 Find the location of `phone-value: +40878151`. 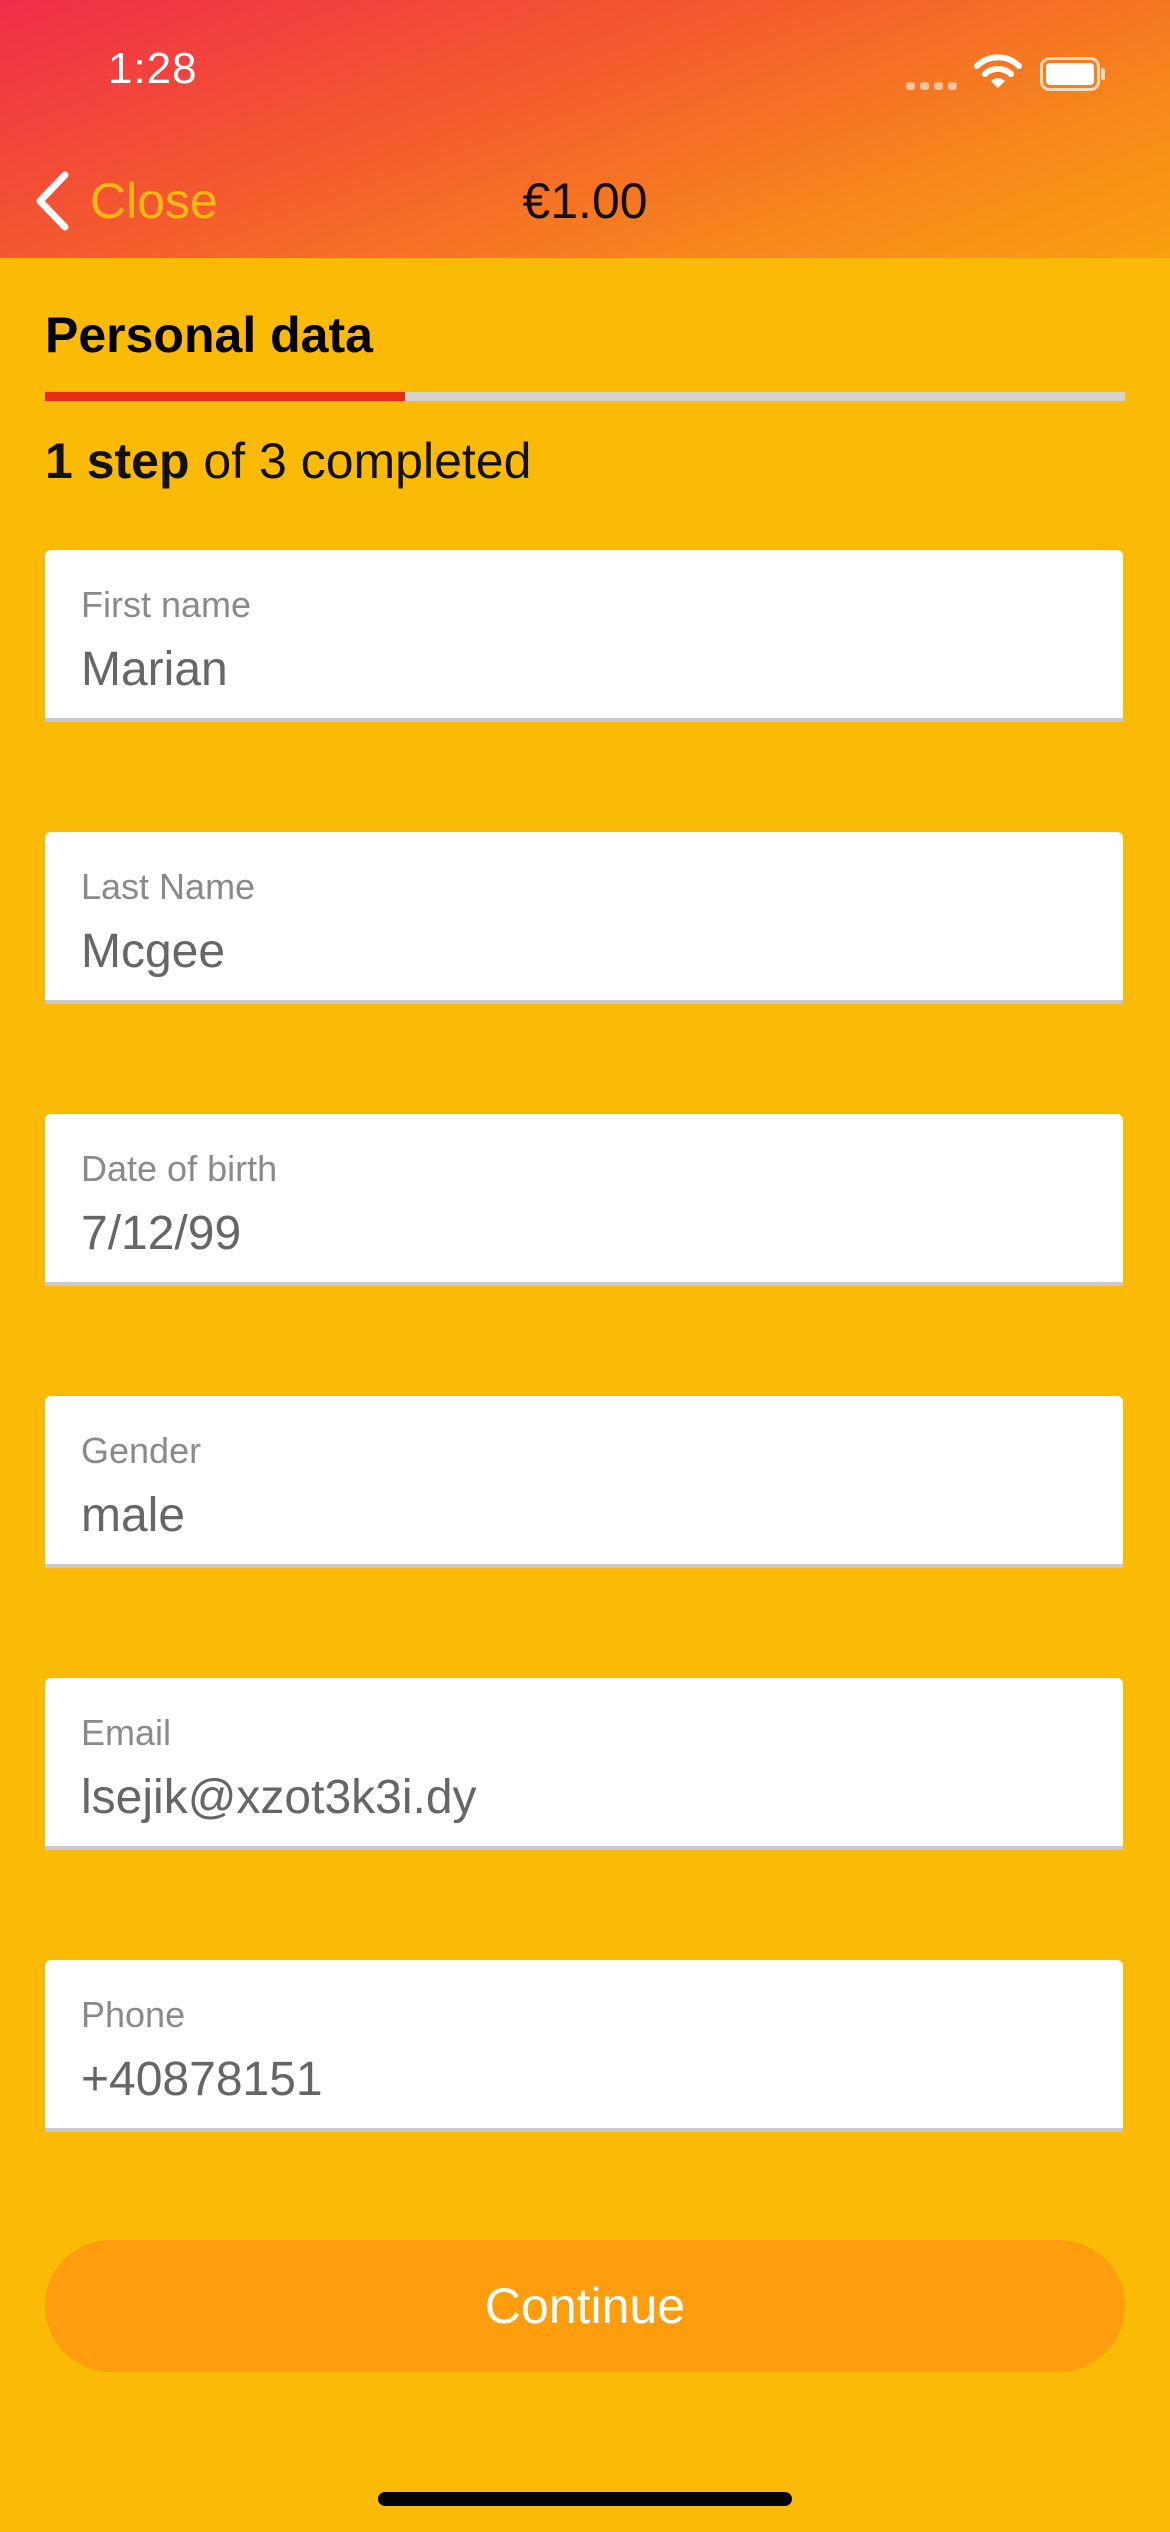

phone-value: +40878151 is located at coordinates (202, 2079).